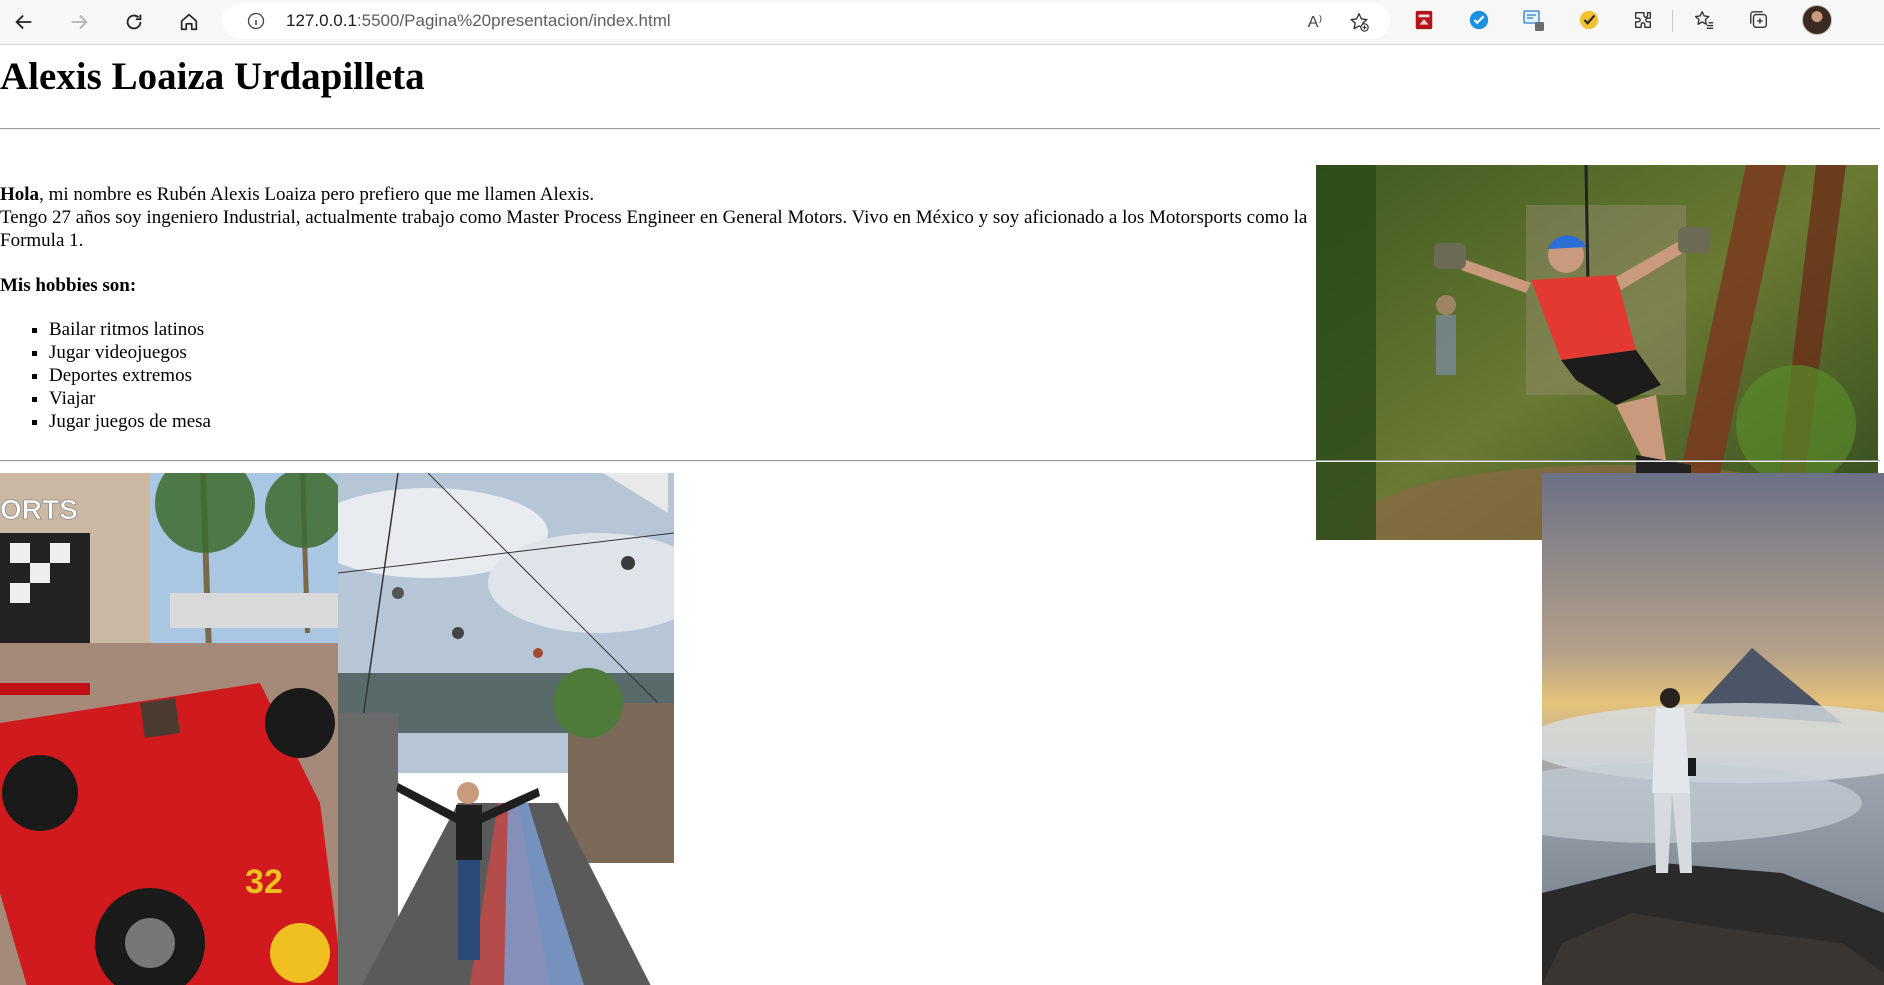 This screenshot has width=1884, height=985. What do you see at coordinates (506, 729) in the screenshot?
I see `street-photo` at bounding box center [506, 729].